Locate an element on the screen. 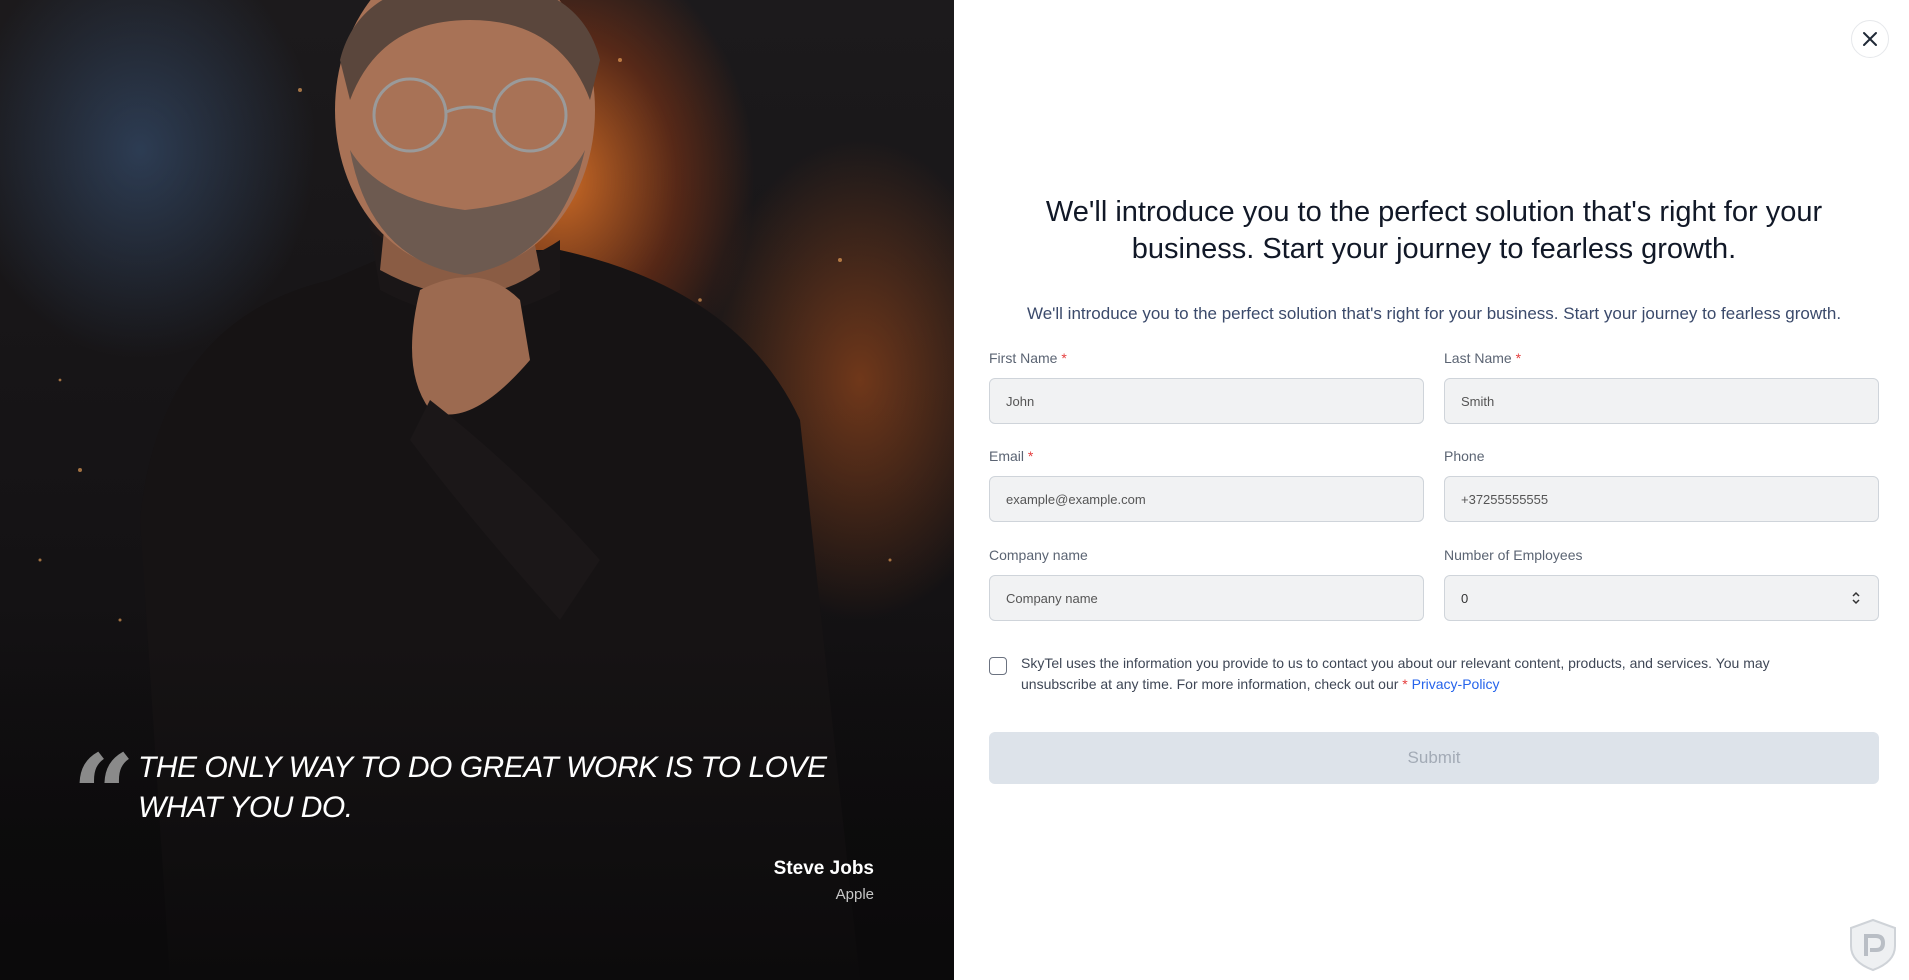  employees-stepper: 0 is located at coordinates (1661, 598).